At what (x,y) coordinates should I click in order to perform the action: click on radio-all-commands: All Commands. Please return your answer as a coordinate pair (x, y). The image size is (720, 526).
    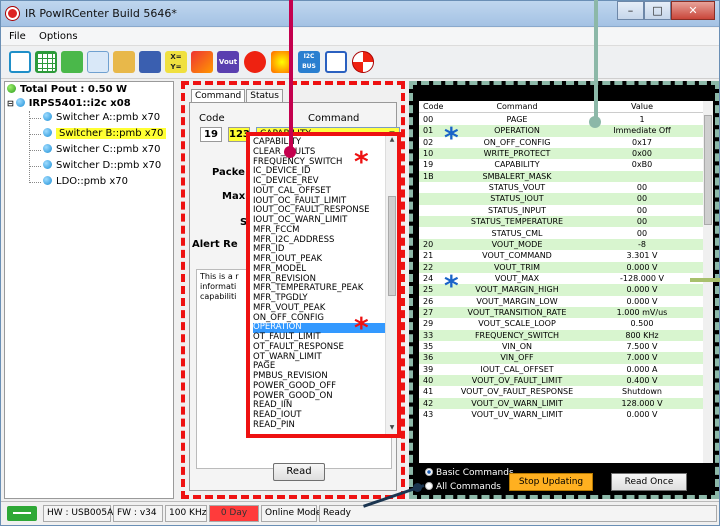
    Looking at the image, I should click on (463, 487).